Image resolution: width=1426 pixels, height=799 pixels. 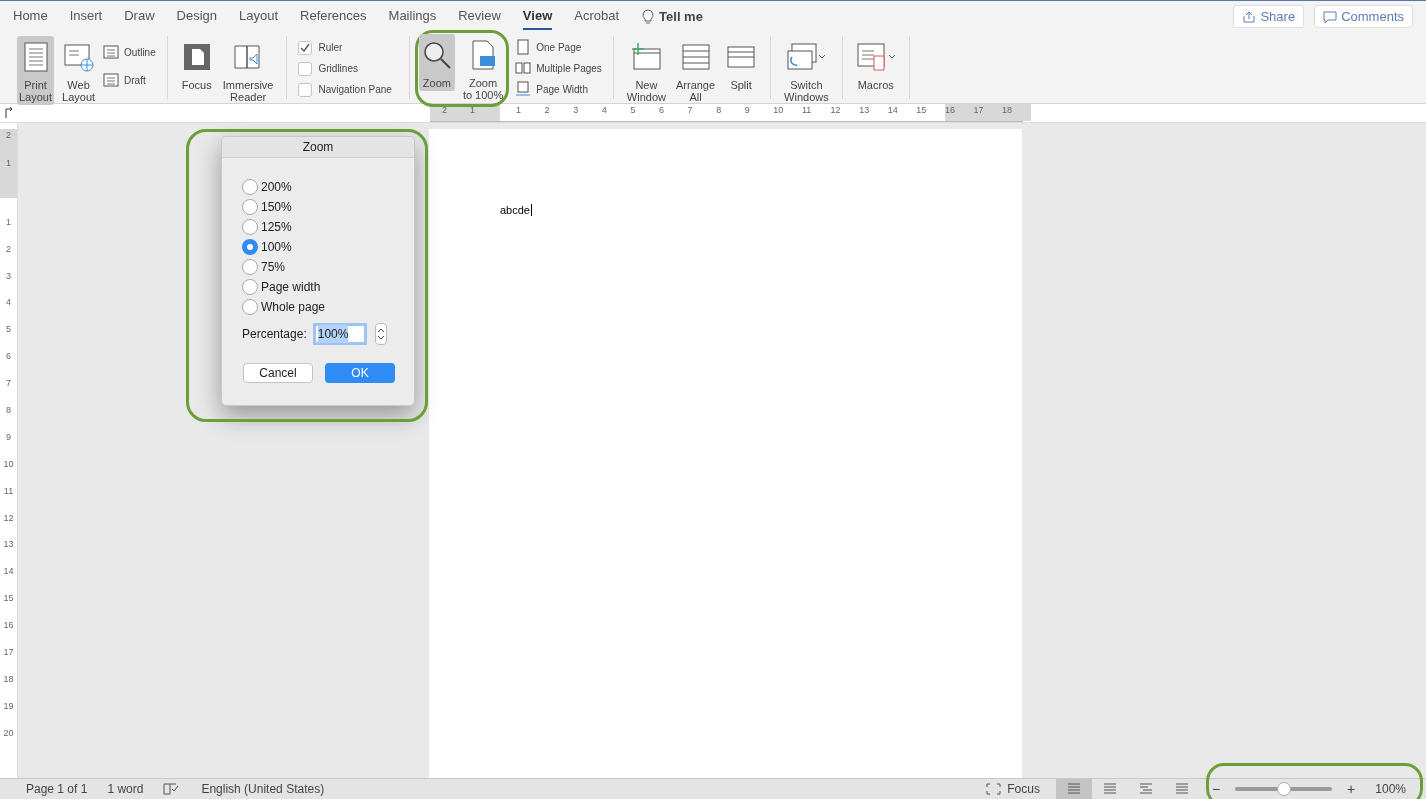 What do you see at coordinates (646, 57) in the screenshot?
I see `new-window-icon` at bounding box center [646, 57].